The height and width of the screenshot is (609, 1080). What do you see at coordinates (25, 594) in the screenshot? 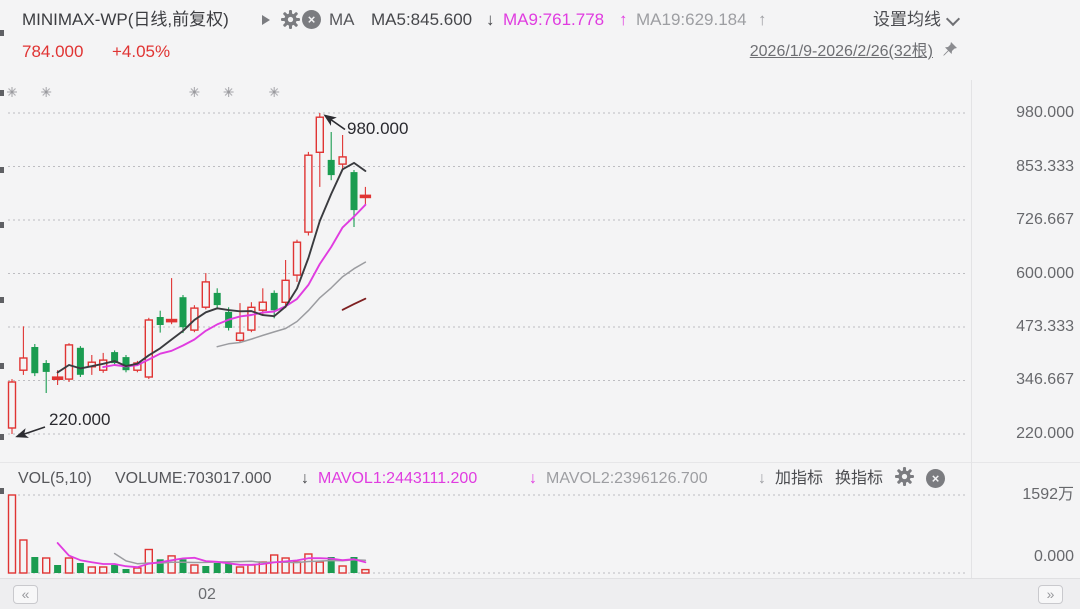
I see `scroll-left-button: «` at bounding box center [25, 594].